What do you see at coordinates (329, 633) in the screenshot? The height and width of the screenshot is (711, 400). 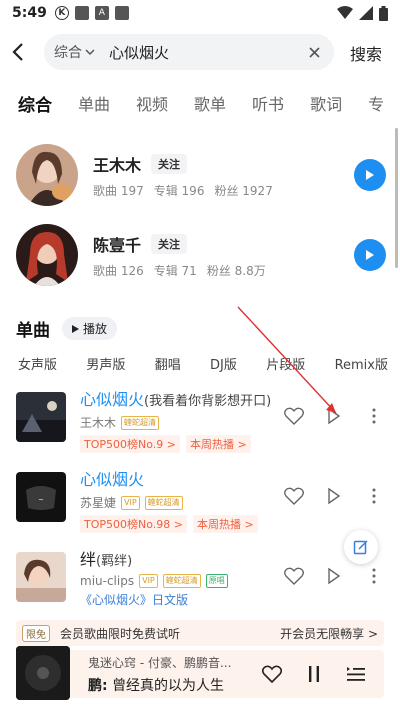 I see `vip-cta-link: 开会员无限畅享 >` at bounding box center [329, 633].